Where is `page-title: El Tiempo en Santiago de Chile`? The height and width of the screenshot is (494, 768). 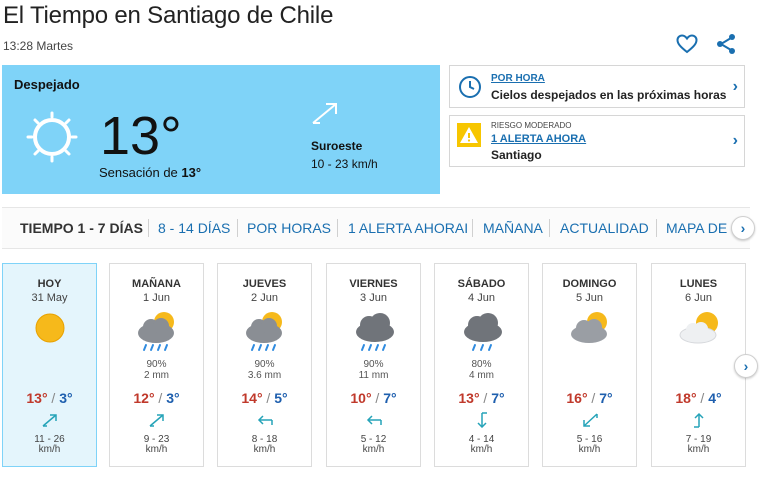 page-title: El Tiempo en Santiago de Chile is located at coordinates (168, 15).